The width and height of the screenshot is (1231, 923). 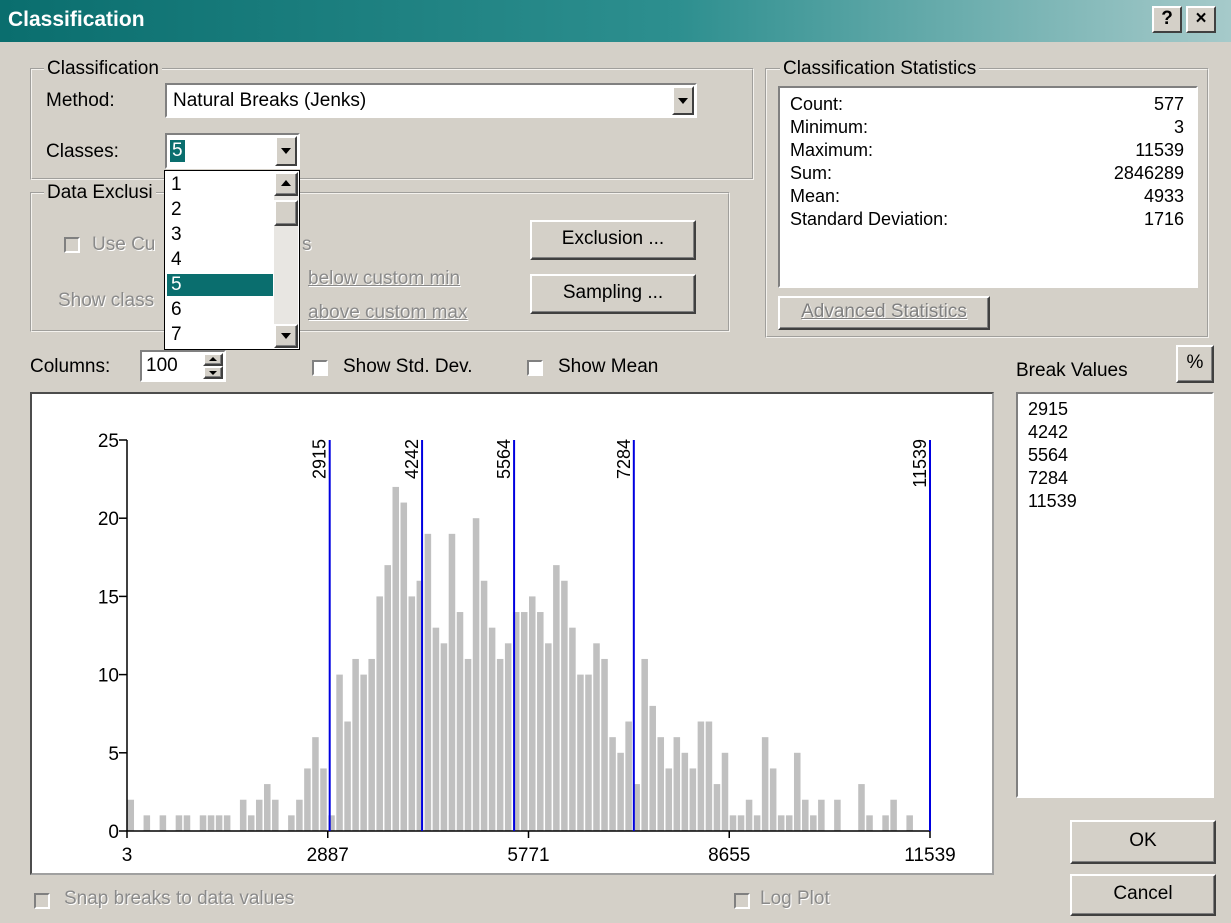 What do you see at coordinates (113, 832) in the screenshot?
I see `y-tick-label: 0` at bounding box center [113, 832].